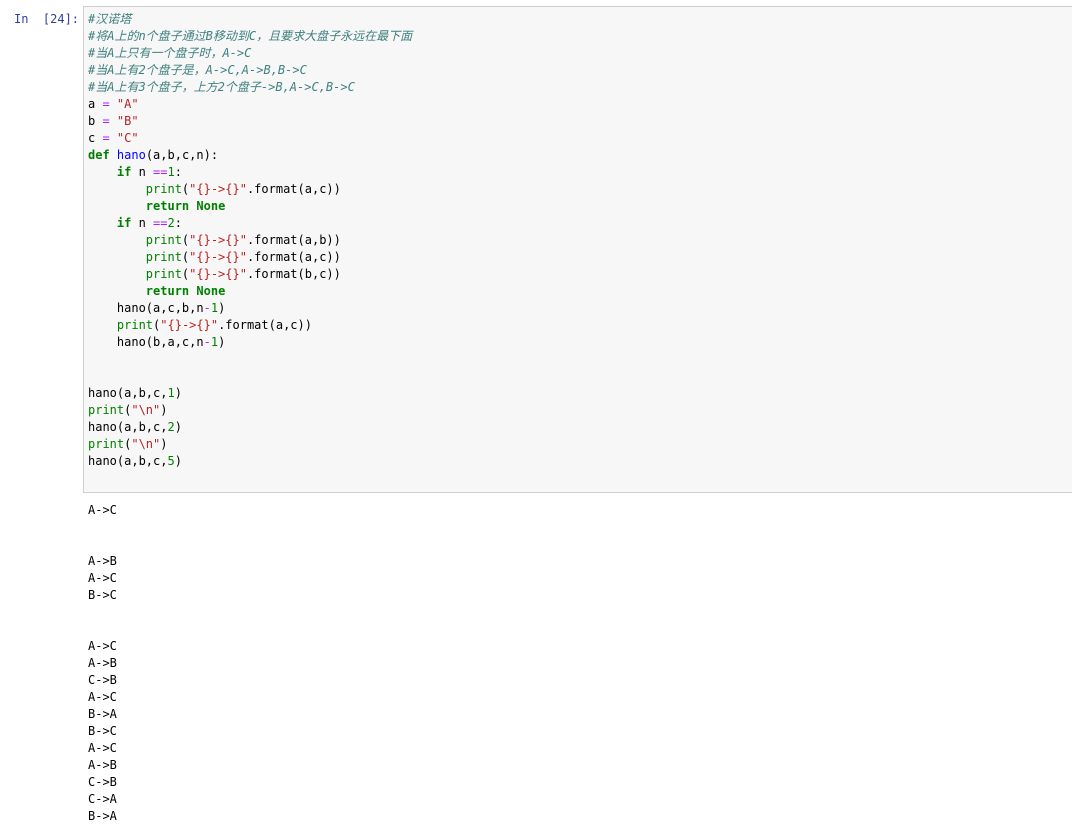 This screenshot has width=1073, height=825. I want to click on code-token: c, so click(95, 138).